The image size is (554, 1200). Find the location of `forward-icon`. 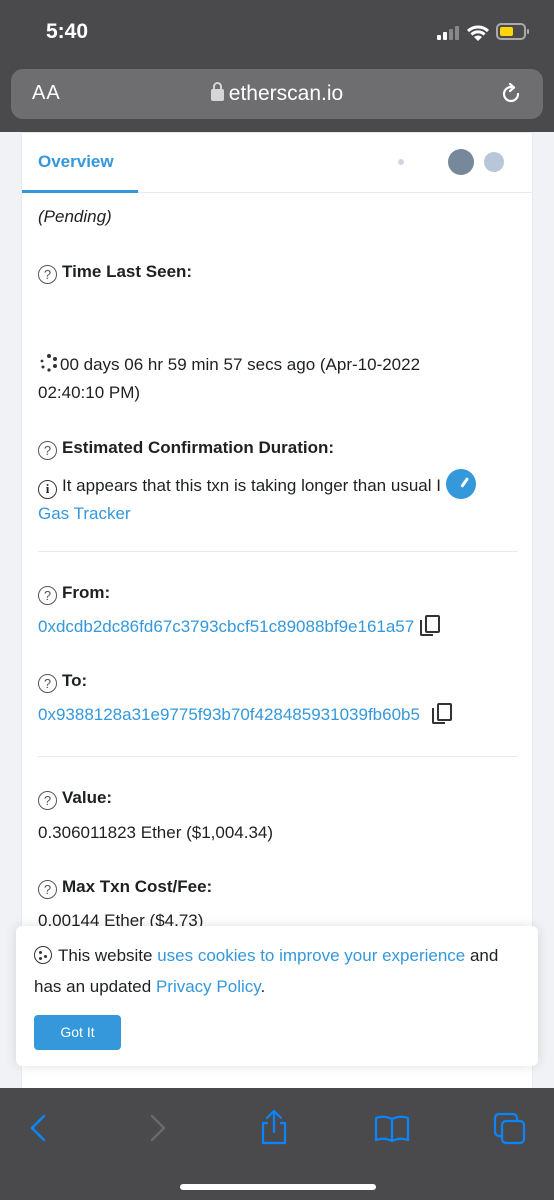

forward-icon is located at coordinates (156, 1128).